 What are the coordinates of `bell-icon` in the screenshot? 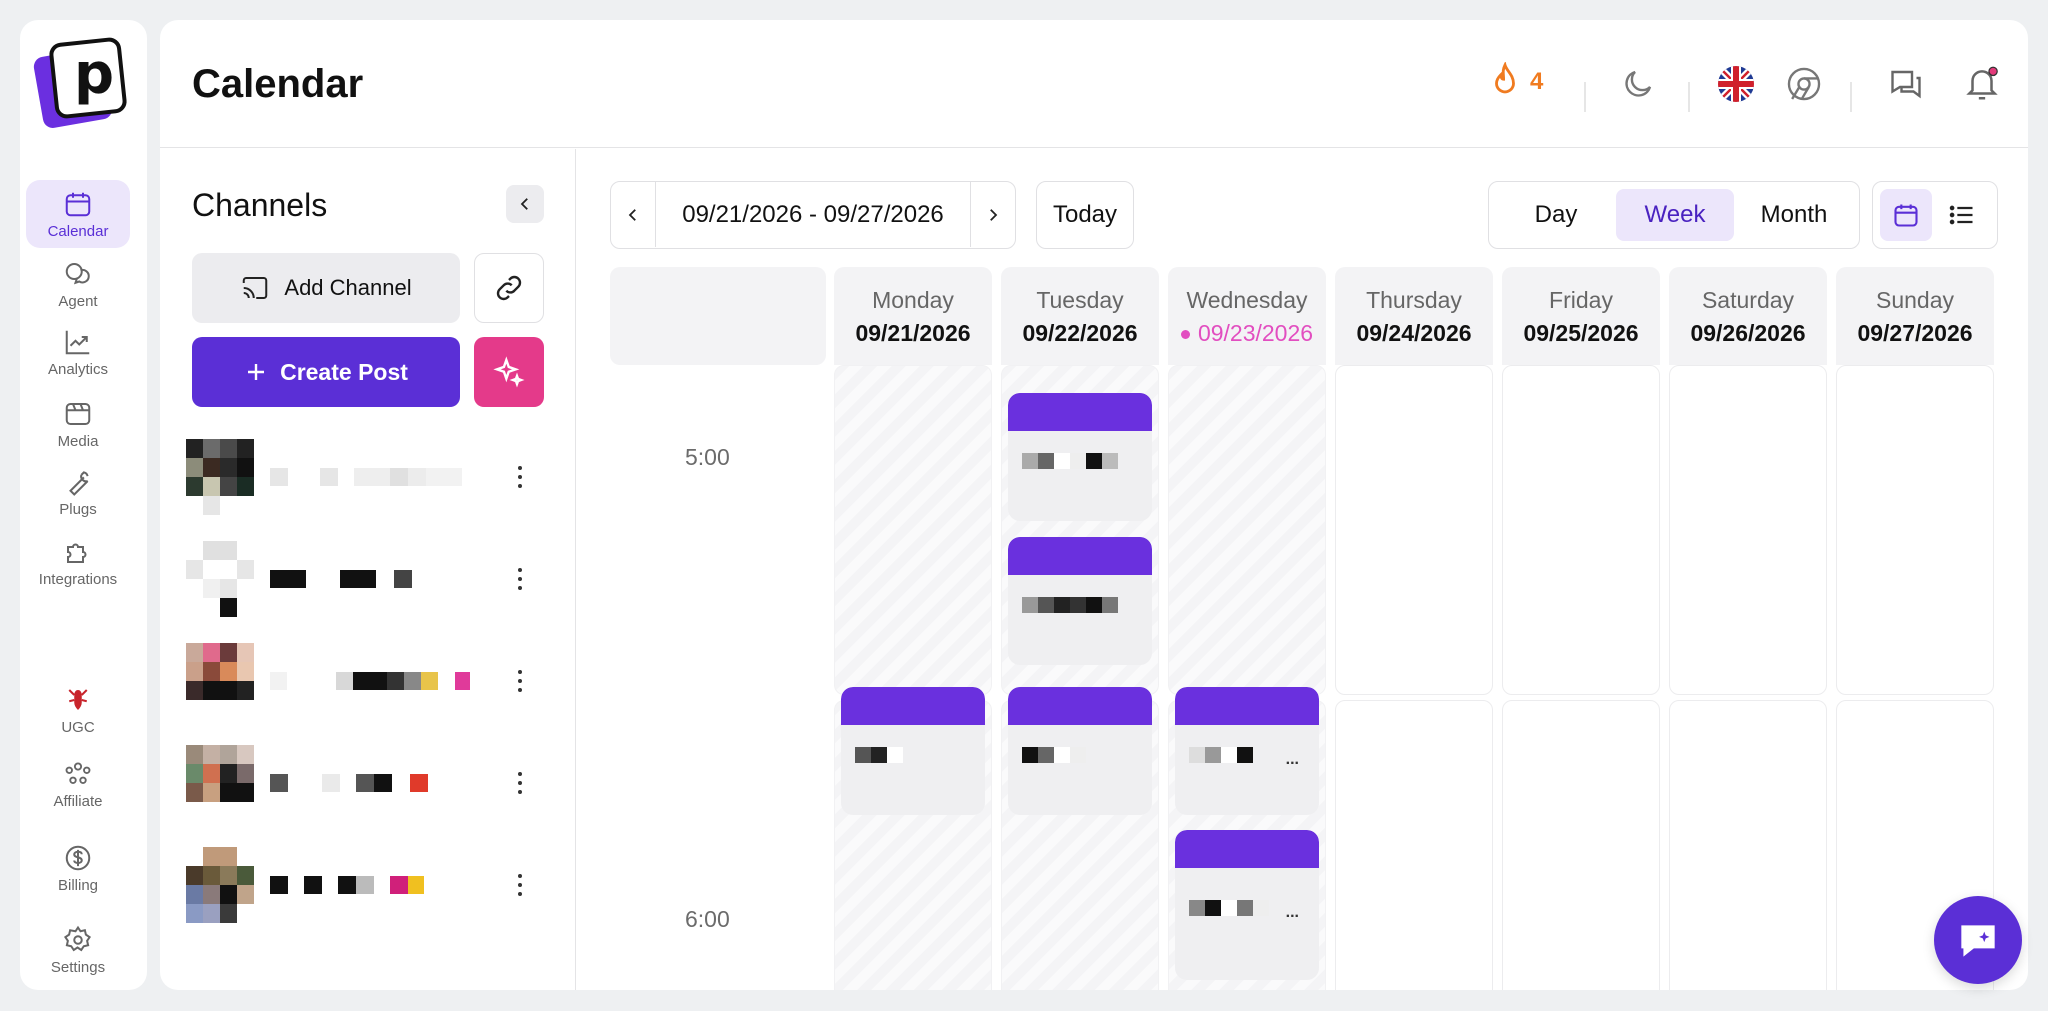 It's located at (1982, 83).